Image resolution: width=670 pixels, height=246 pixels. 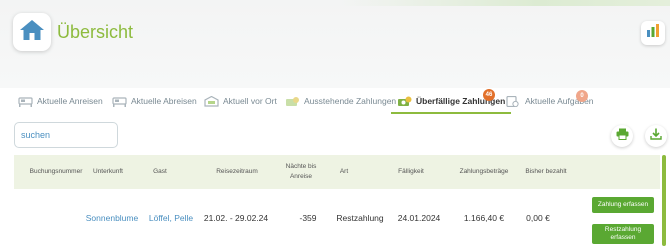 I want to click on tab-aktuelle-abreisen: Aktuelle Abreisen, so click(x=154, y=101).